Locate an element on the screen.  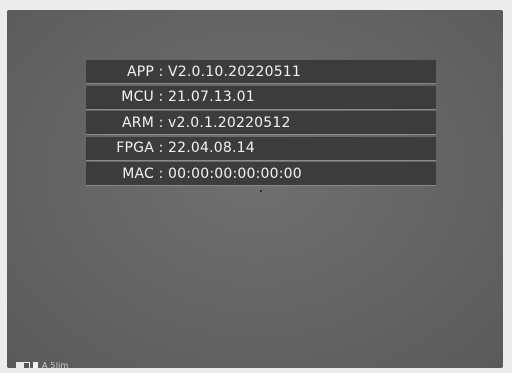
info-value: 22.04.08.14 is located at coordinates (211, 148).